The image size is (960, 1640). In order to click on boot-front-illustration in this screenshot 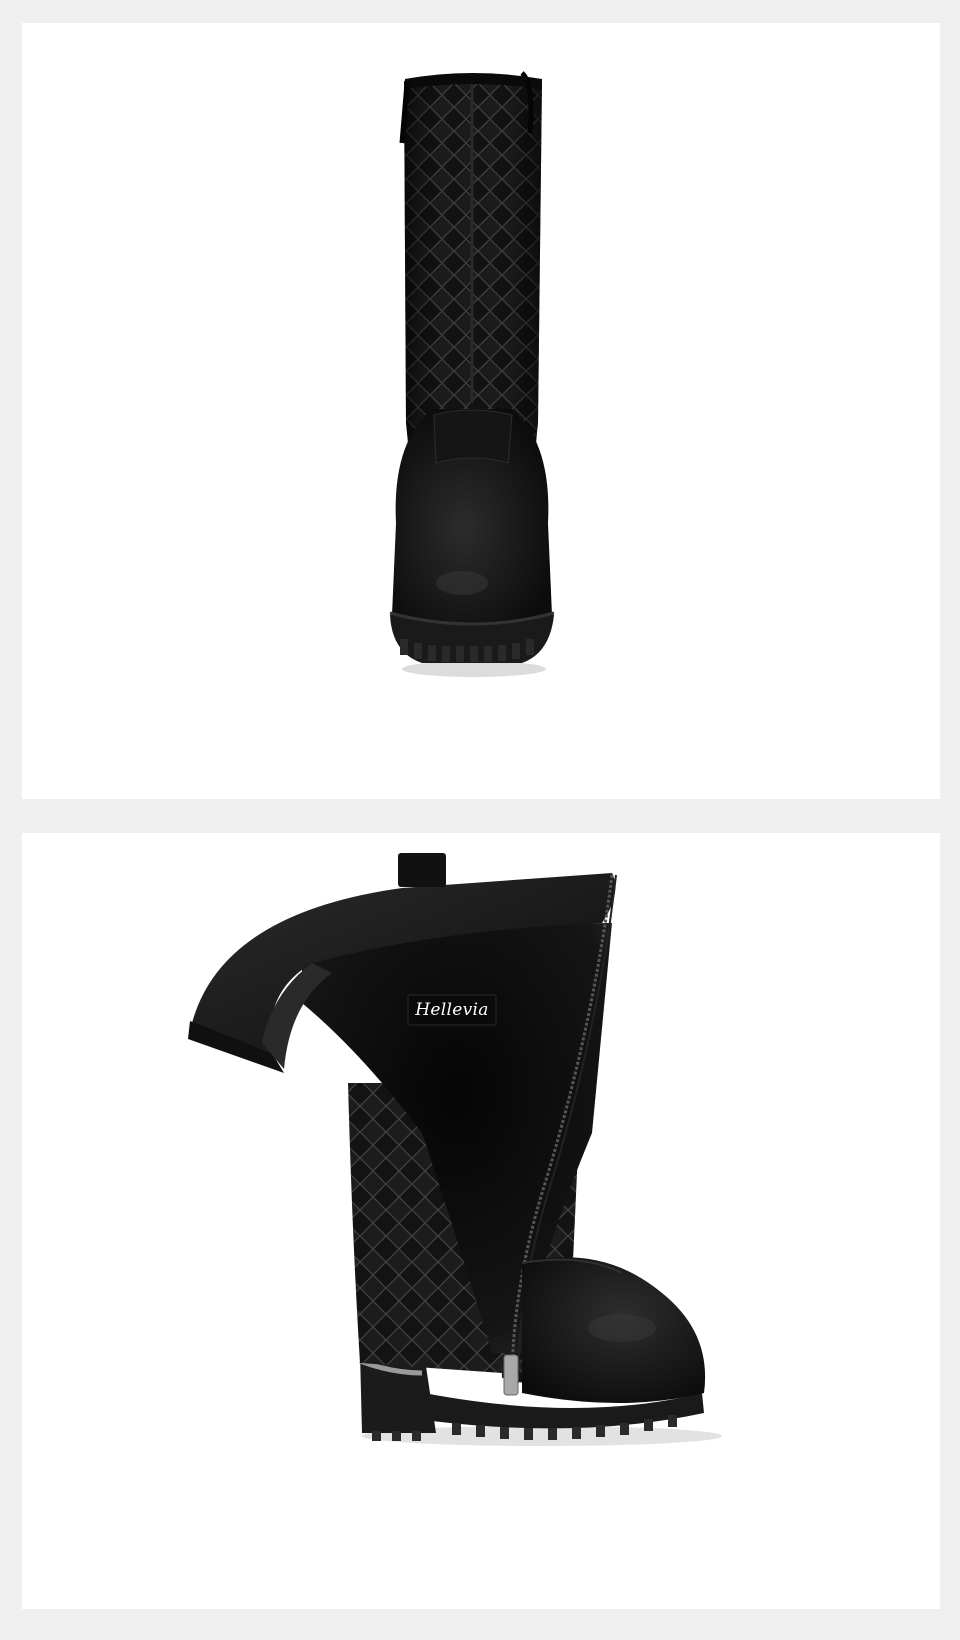, I will do `click(472, 374)`.